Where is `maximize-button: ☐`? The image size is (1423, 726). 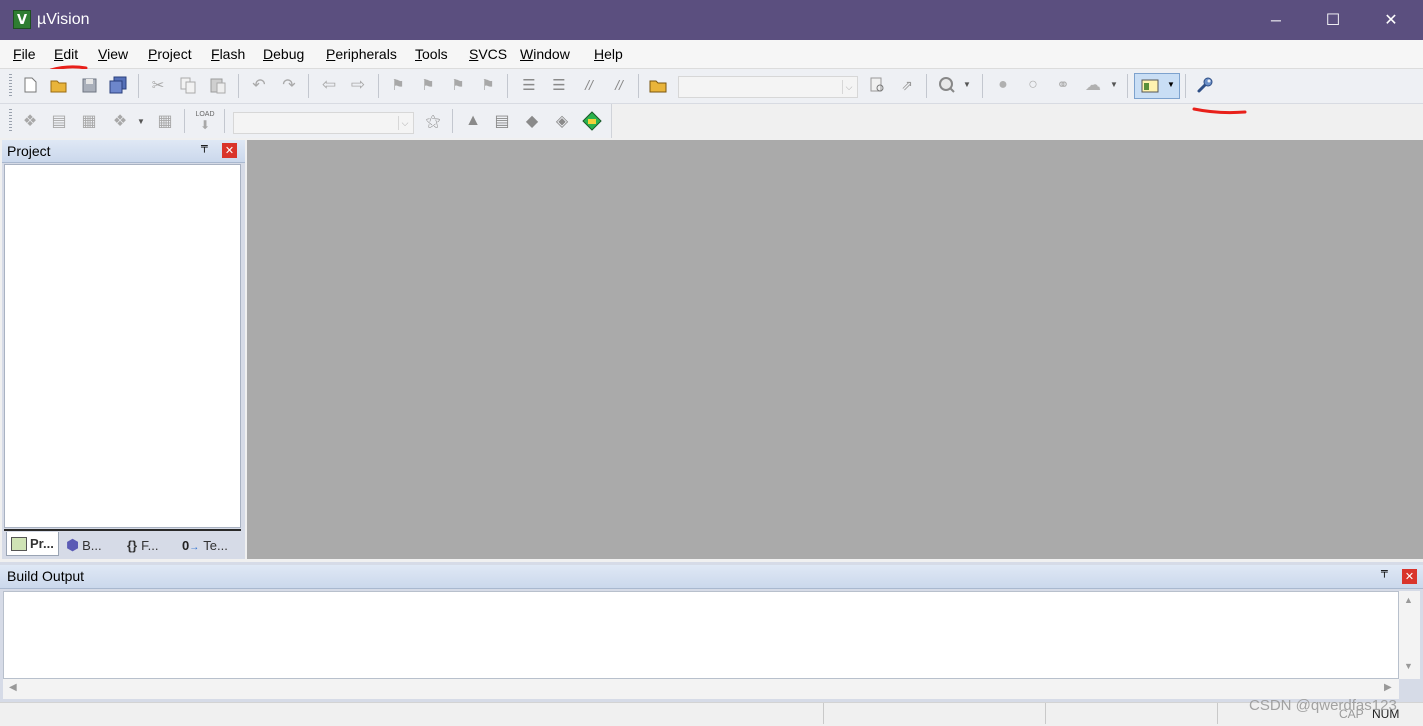
maximize-button: ☐ is located at coordinates (1333, 20).